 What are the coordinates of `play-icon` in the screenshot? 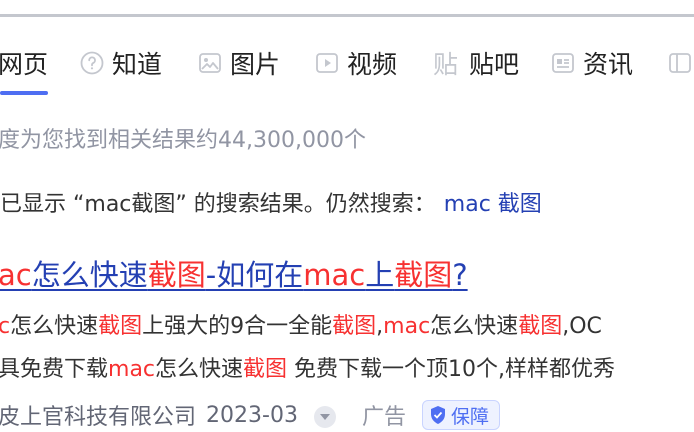 It's located at (327, 63).